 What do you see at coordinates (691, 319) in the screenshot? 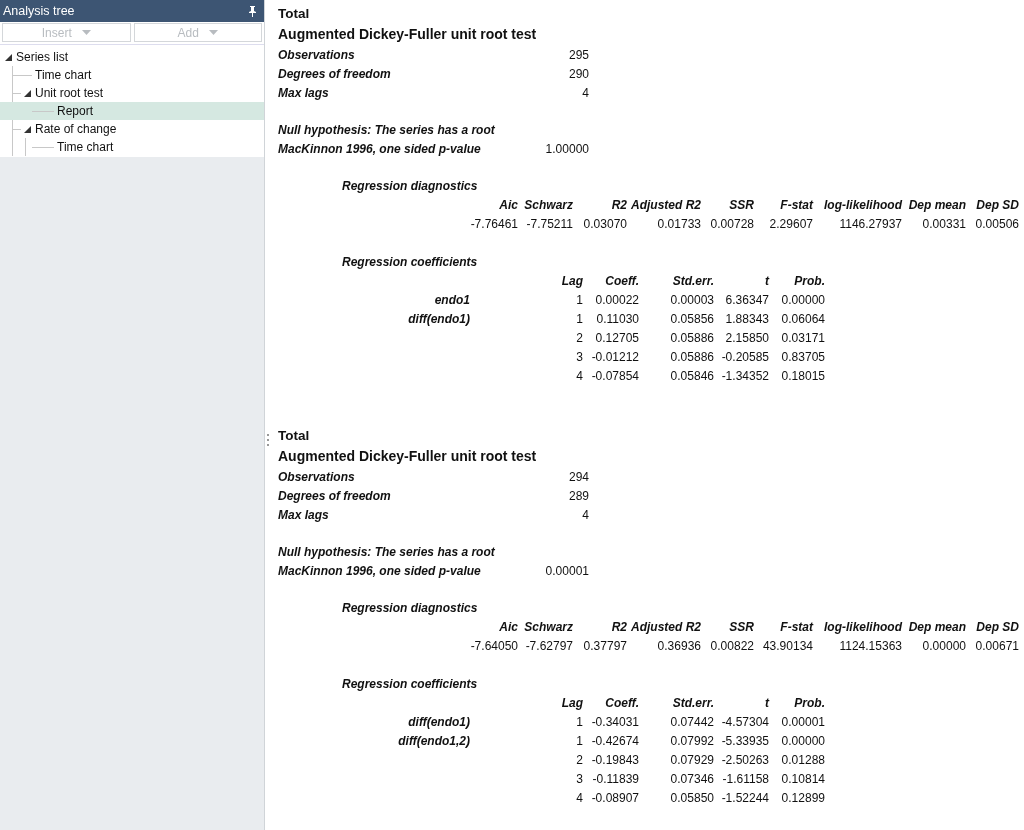
I see `table-cell-text: 0.05856` at bounding box center [691, 319].